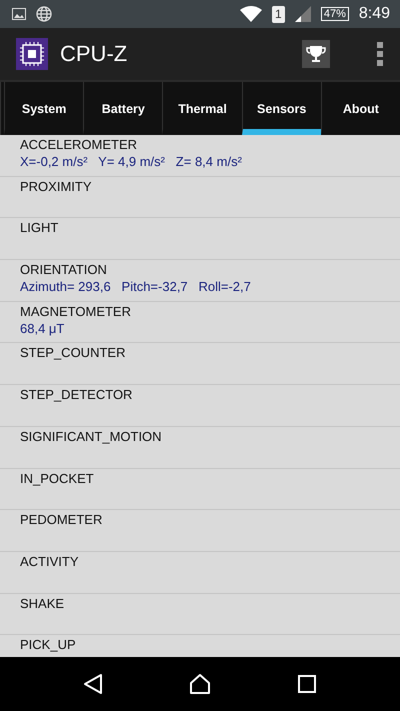 The height and width of the screenshot is (711, 400). What do you see at coordinates (43, 328) in the screenshot?
I see `sensor-value: 68,4 μT` at bounding box center [43, 328].